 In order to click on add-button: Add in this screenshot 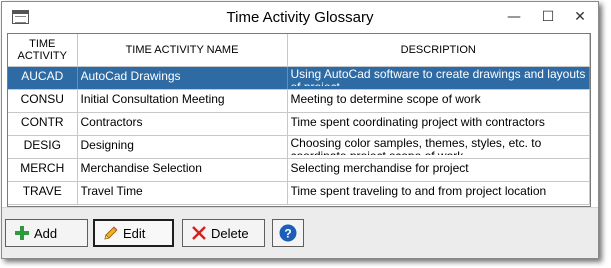, I will do `click(46, 233)`.